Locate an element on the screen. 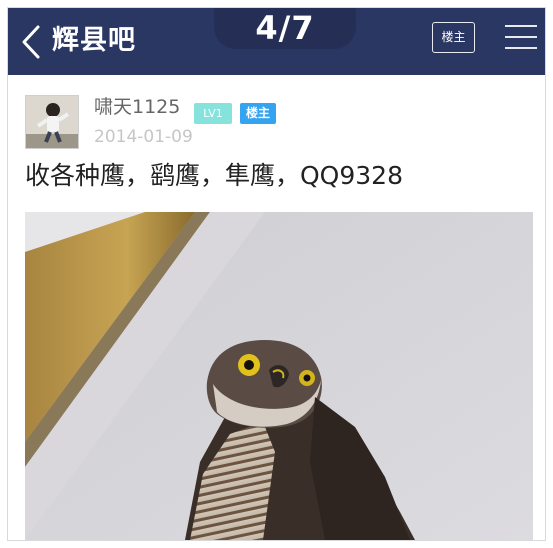 This screenshot has width=553, height=548. user-avatar is located at coordinates (52, 122).